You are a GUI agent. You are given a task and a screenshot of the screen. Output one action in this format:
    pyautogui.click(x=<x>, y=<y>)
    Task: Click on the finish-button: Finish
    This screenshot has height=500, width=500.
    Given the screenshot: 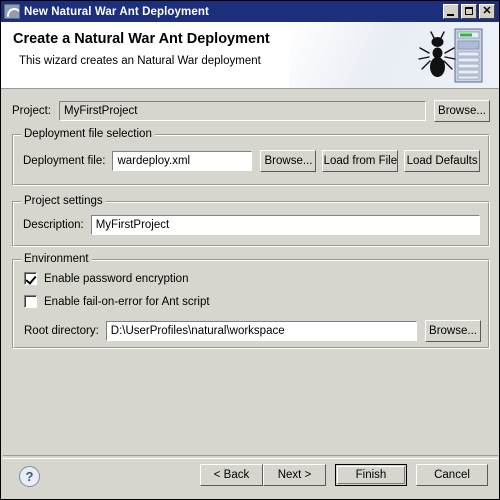 What is the action you would take?
    pyautogui.click(x=371, y=475)
    